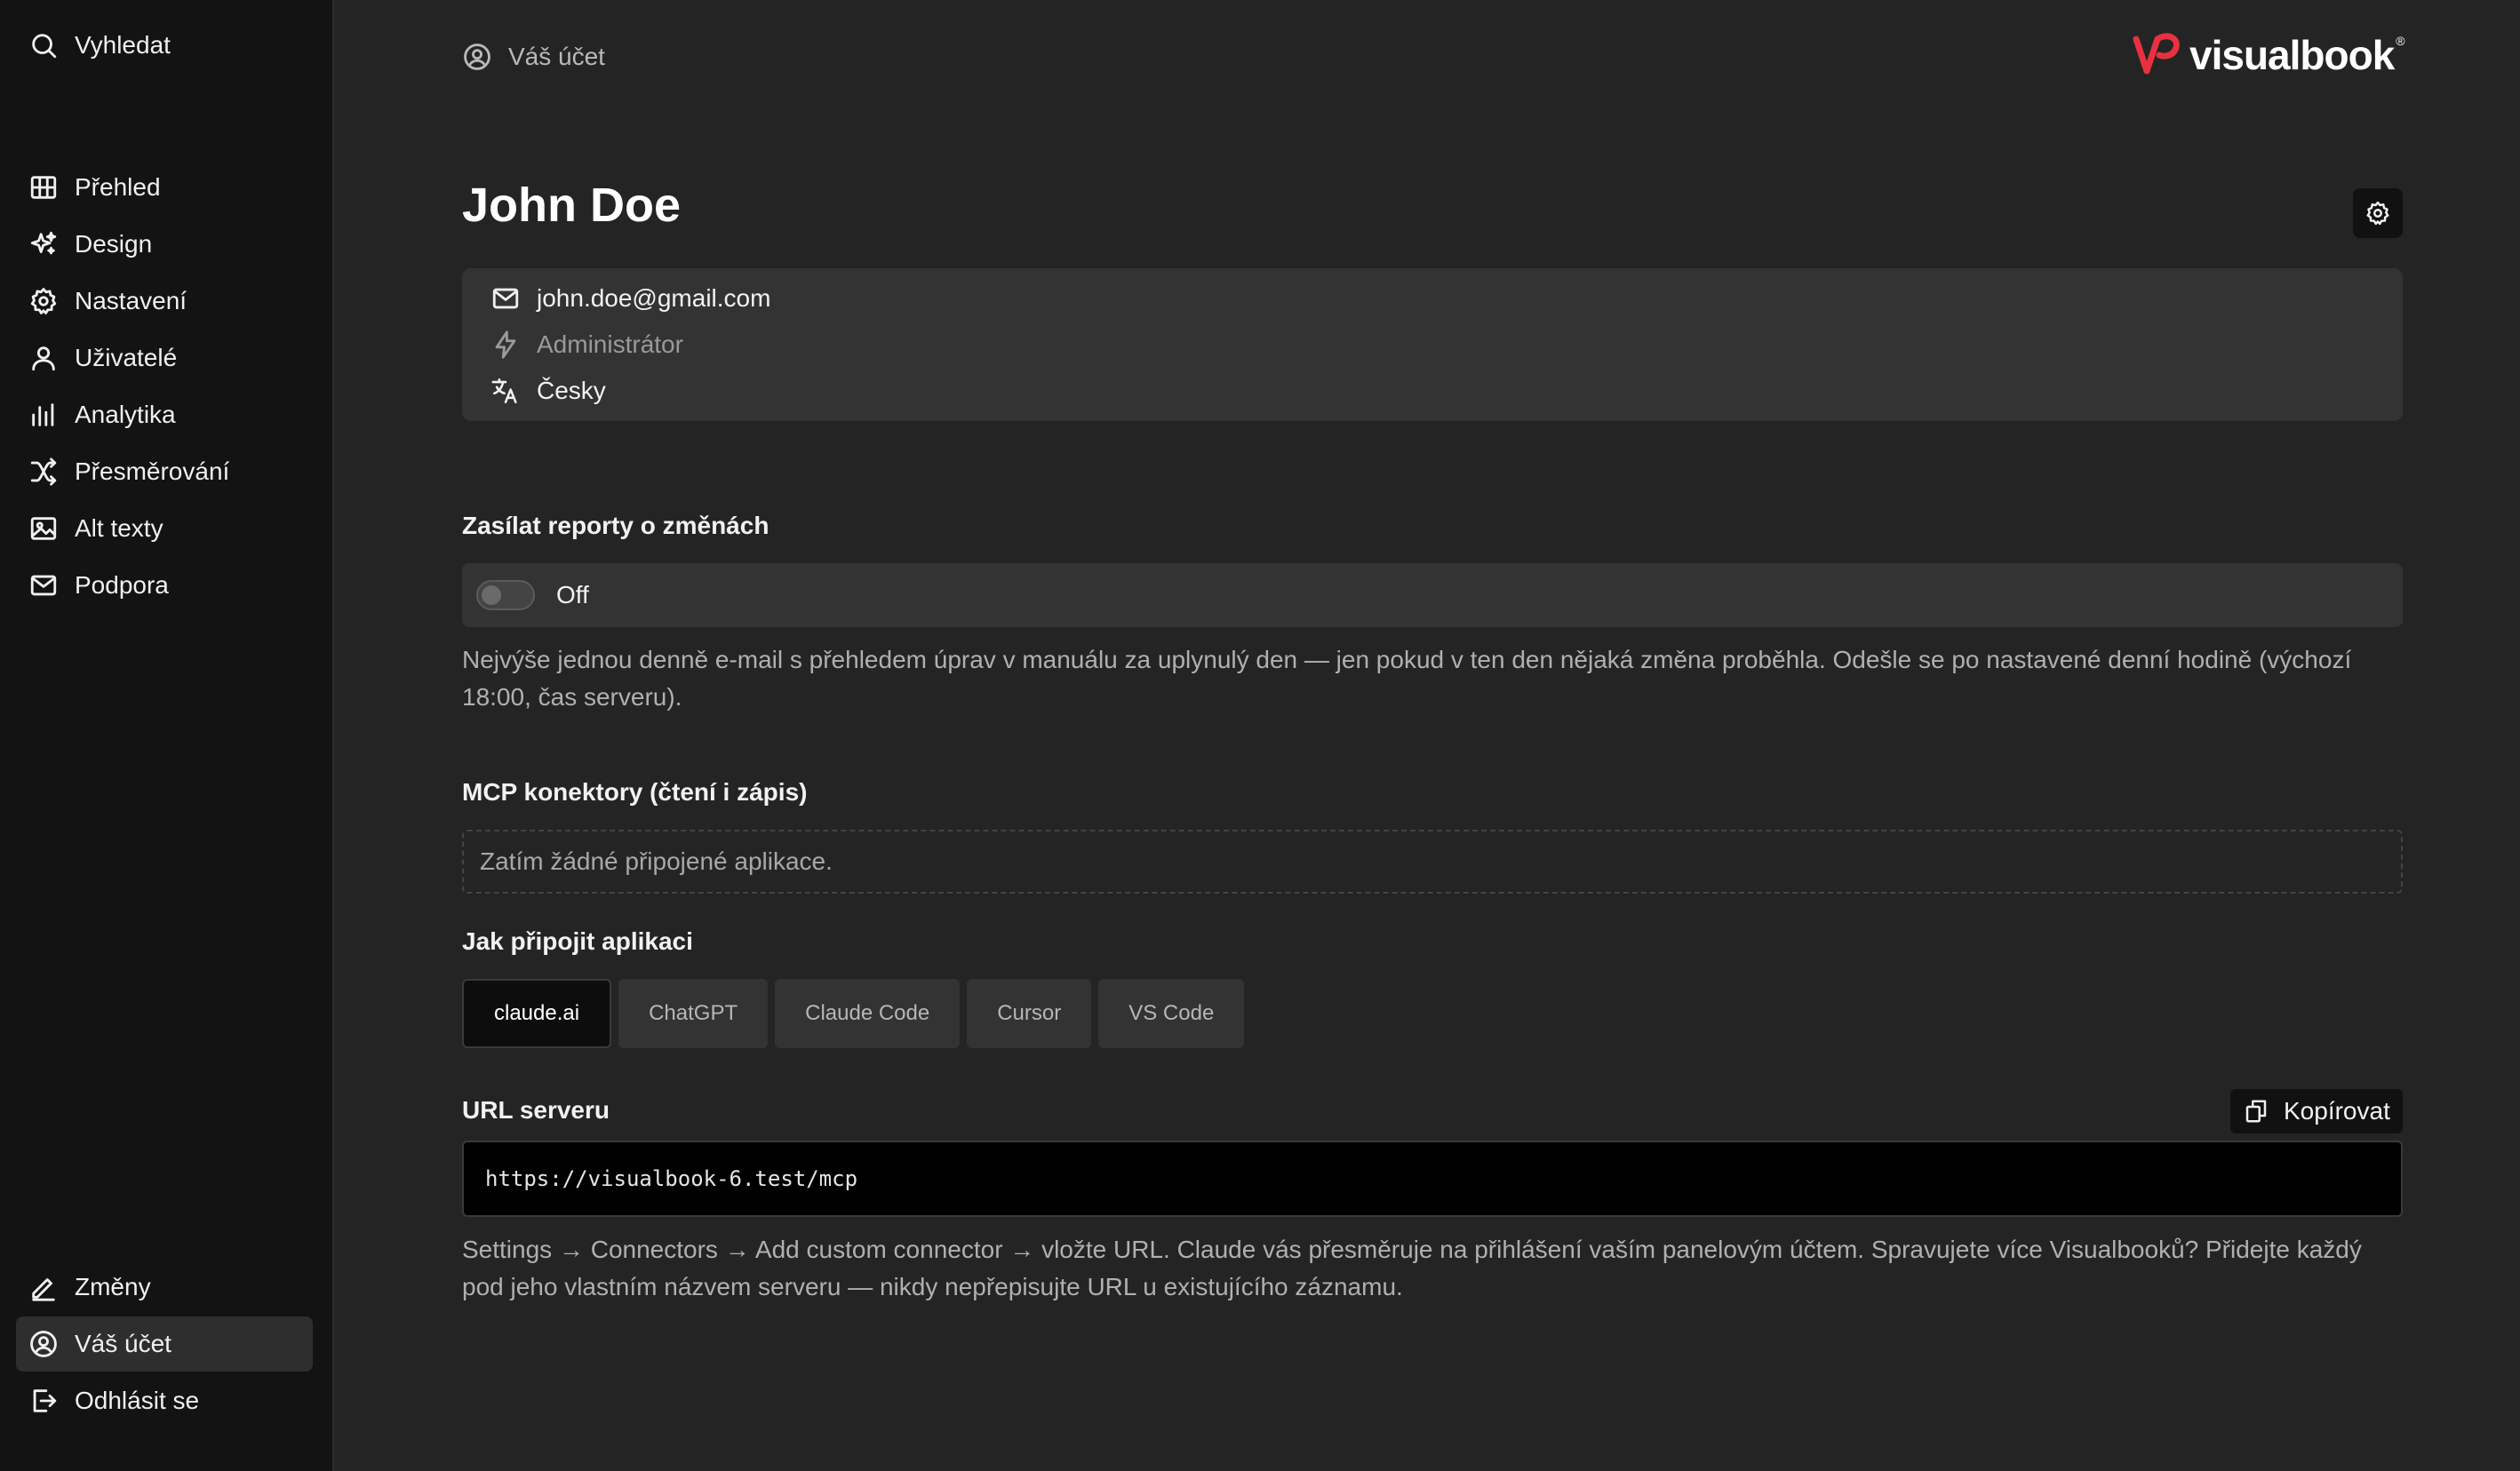  Describe the element at coordinates (43, 1287) in the screenshot. I see `pencil-icon` at that location.